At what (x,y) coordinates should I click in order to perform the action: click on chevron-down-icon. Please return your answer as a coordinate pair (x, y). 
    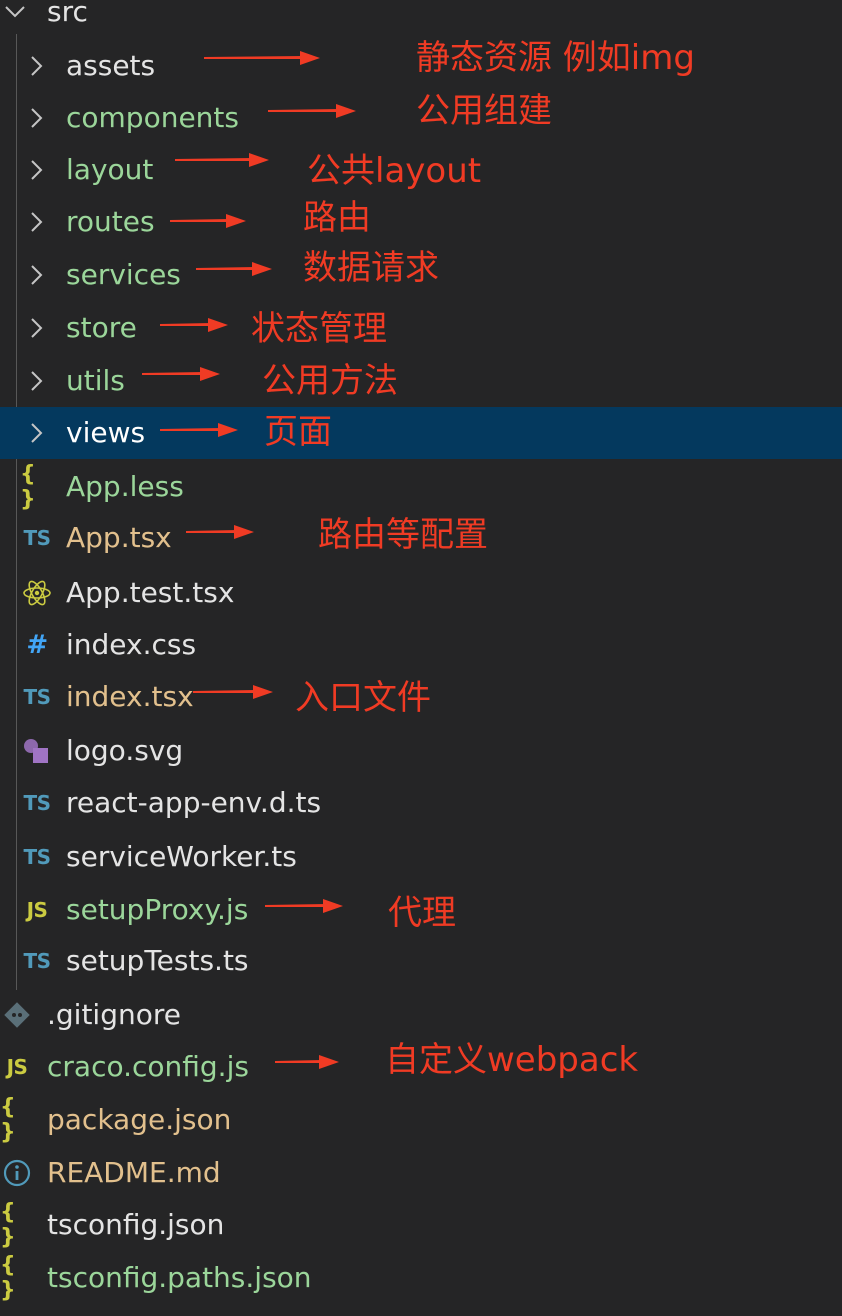
    Looking at the image, I should click on (15, 12).